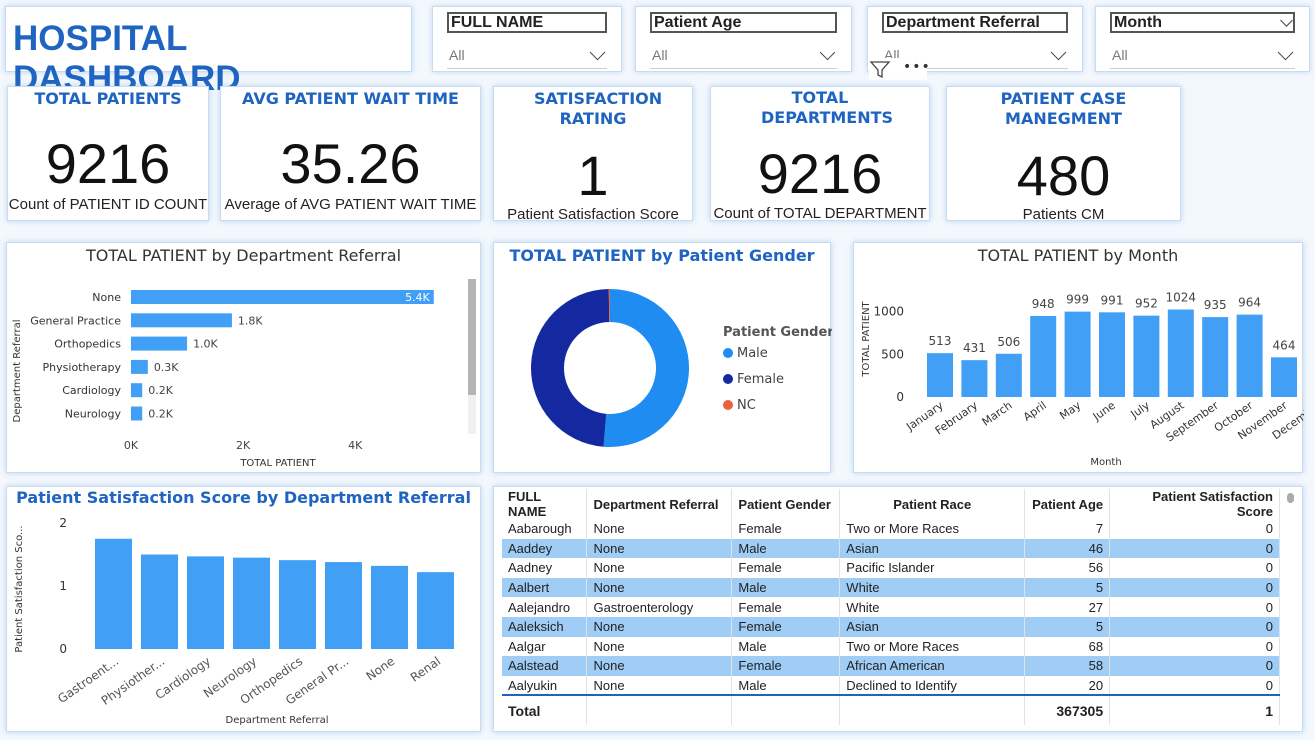  Describe the element at coordinates (1194, 710) in the screenshot. I see `total-score: 1` at that location.